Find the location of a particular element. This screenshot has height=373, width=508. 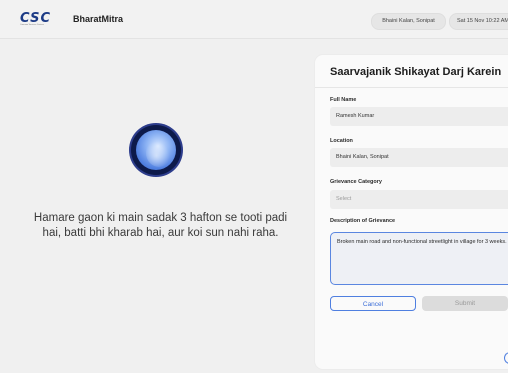

app-name: BharatMitra is located at coordinates (98, 19).